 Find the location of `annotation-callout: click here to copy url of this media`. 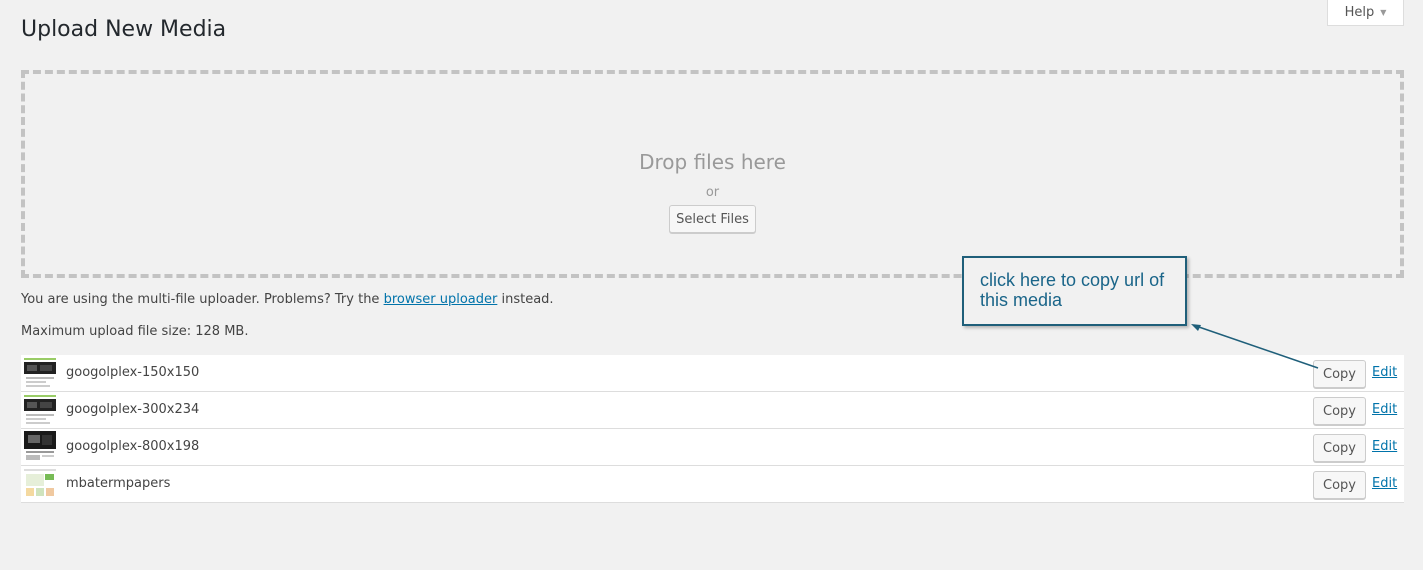

annotation-callout: click here to copy url of this media is located at coordinates (1074, 291).